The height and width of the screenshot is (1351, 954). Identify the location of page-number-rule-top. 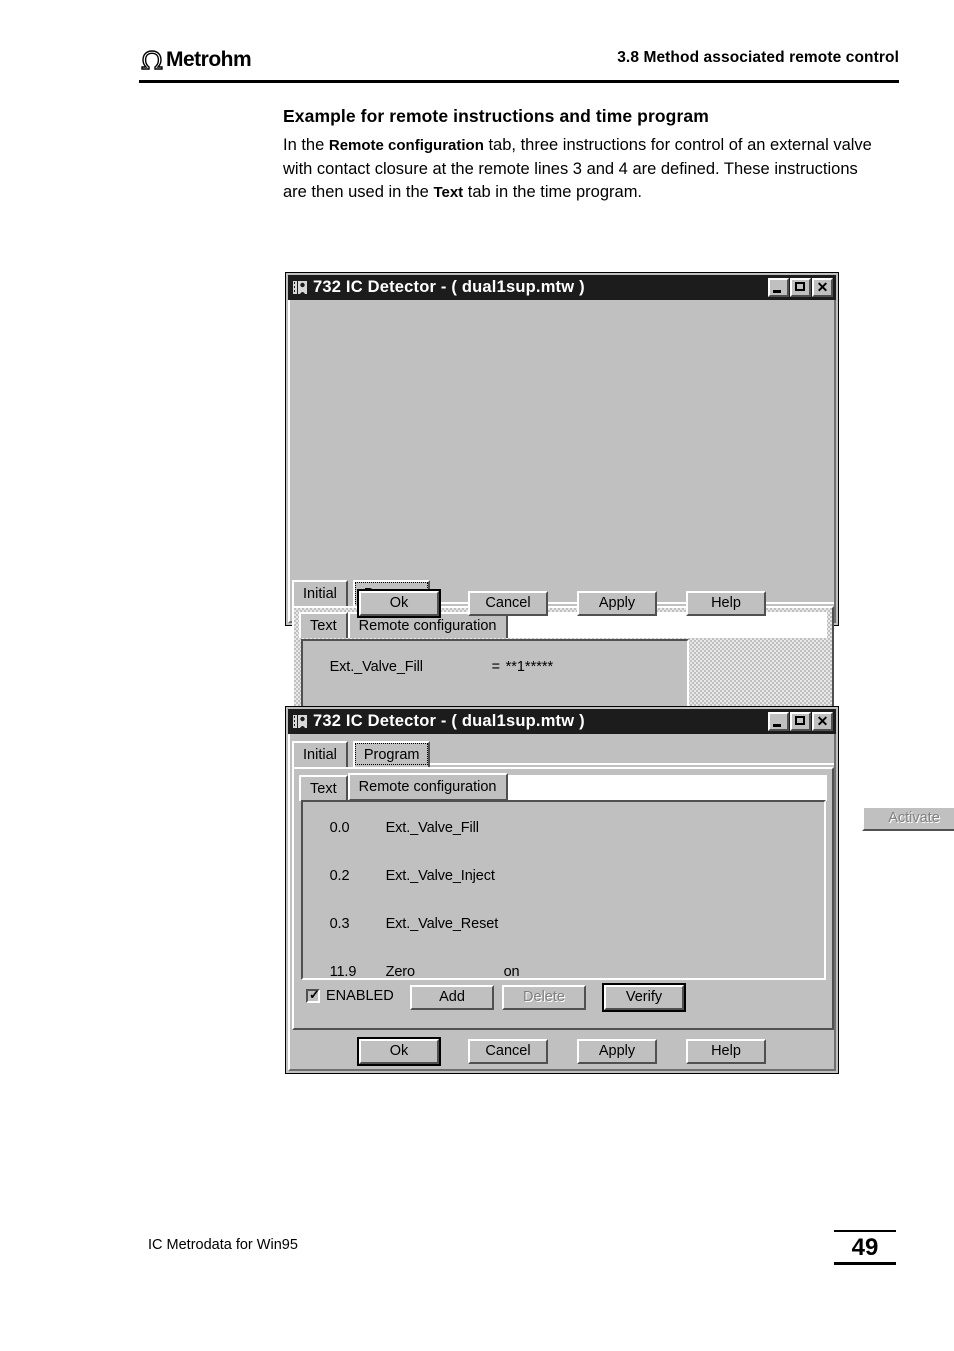
(865, 1231).